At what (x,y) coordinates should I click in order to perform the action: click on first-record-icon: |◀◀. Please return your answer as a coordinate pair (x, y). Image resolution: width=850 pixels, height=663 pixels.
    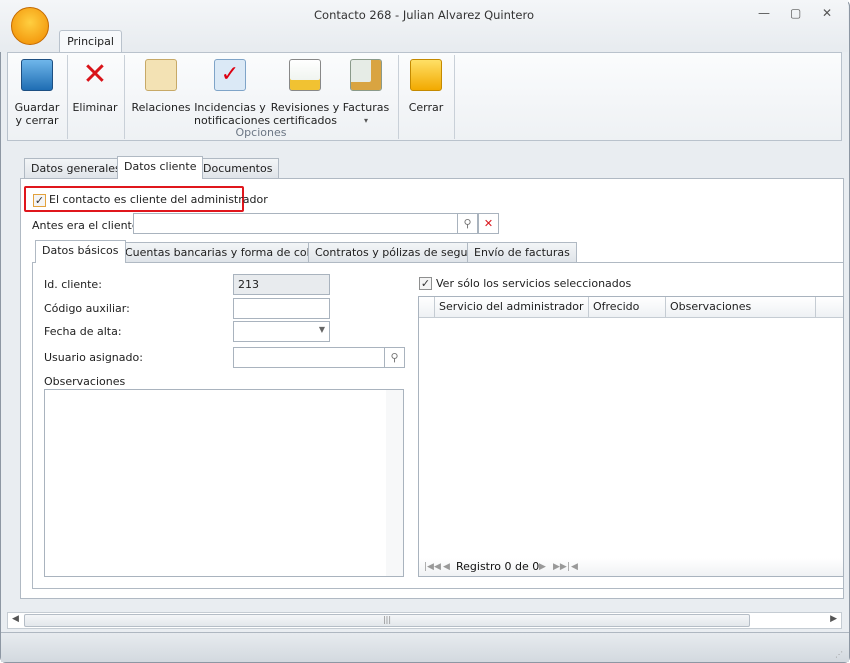
    Looking at the image, I should click on (432, 567).